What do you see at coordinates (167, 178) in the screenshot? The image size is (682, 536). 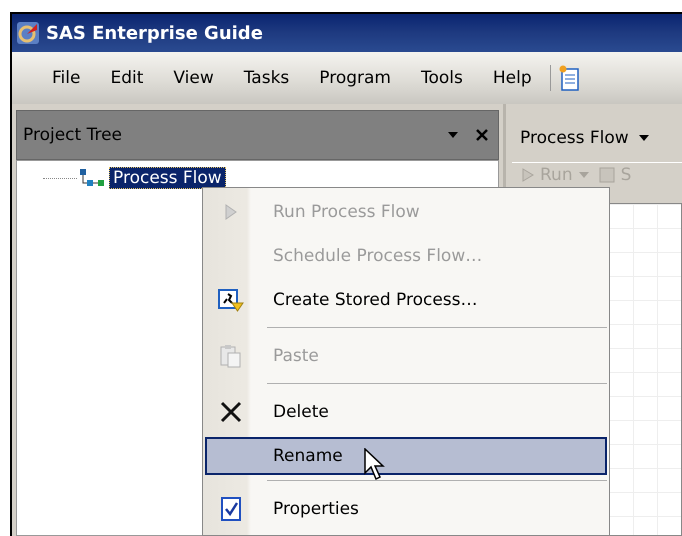 I see `tree-item: Process Flow` at bounding box center [167, 178].